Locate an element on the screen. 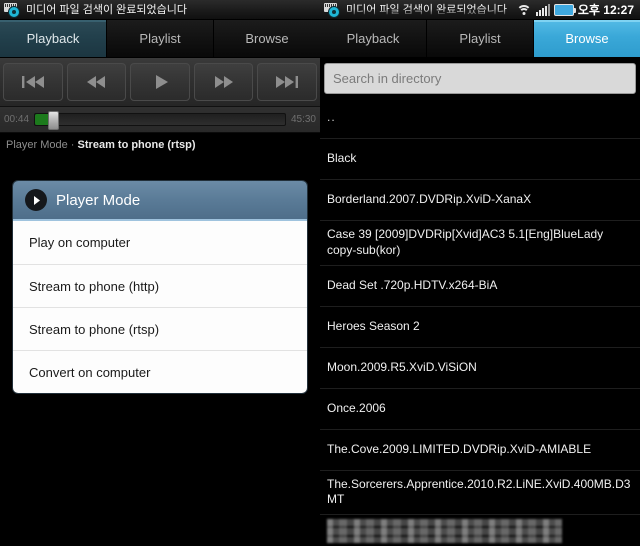 The height and width of the screenshot is (546, 640). search-area: Search in directory is located at coordinates (480, 78).